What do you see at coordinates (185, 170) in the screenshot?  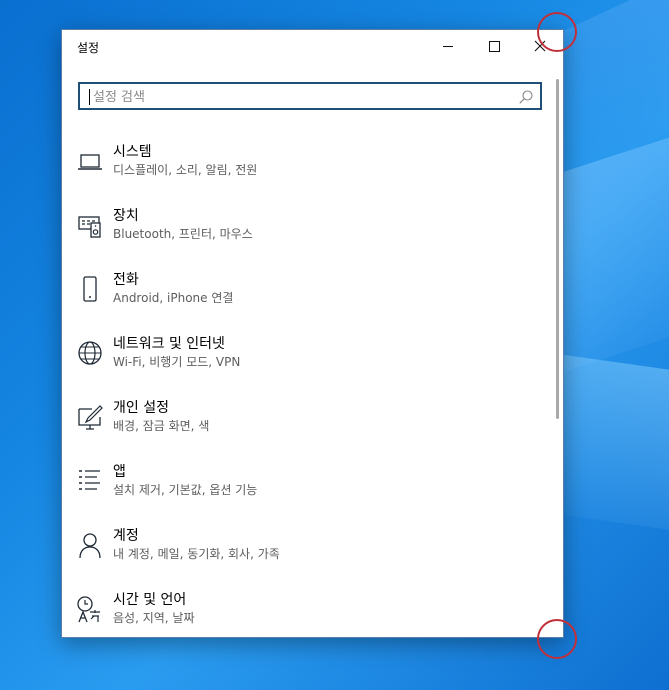 I see `category-subtitle: 디스플레이, 소리, 알림, 전원` at bounding box center [185, 170].